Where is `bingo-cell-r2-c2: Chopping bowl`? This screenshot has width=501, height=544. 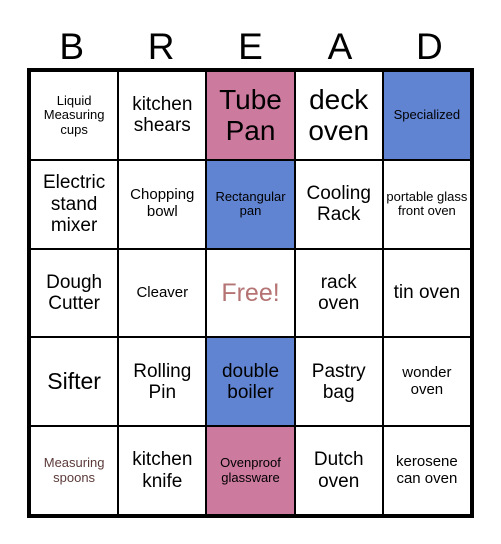 bingo-cell-r2-c2: Chopping bowl is located at coordinates (162, 204).